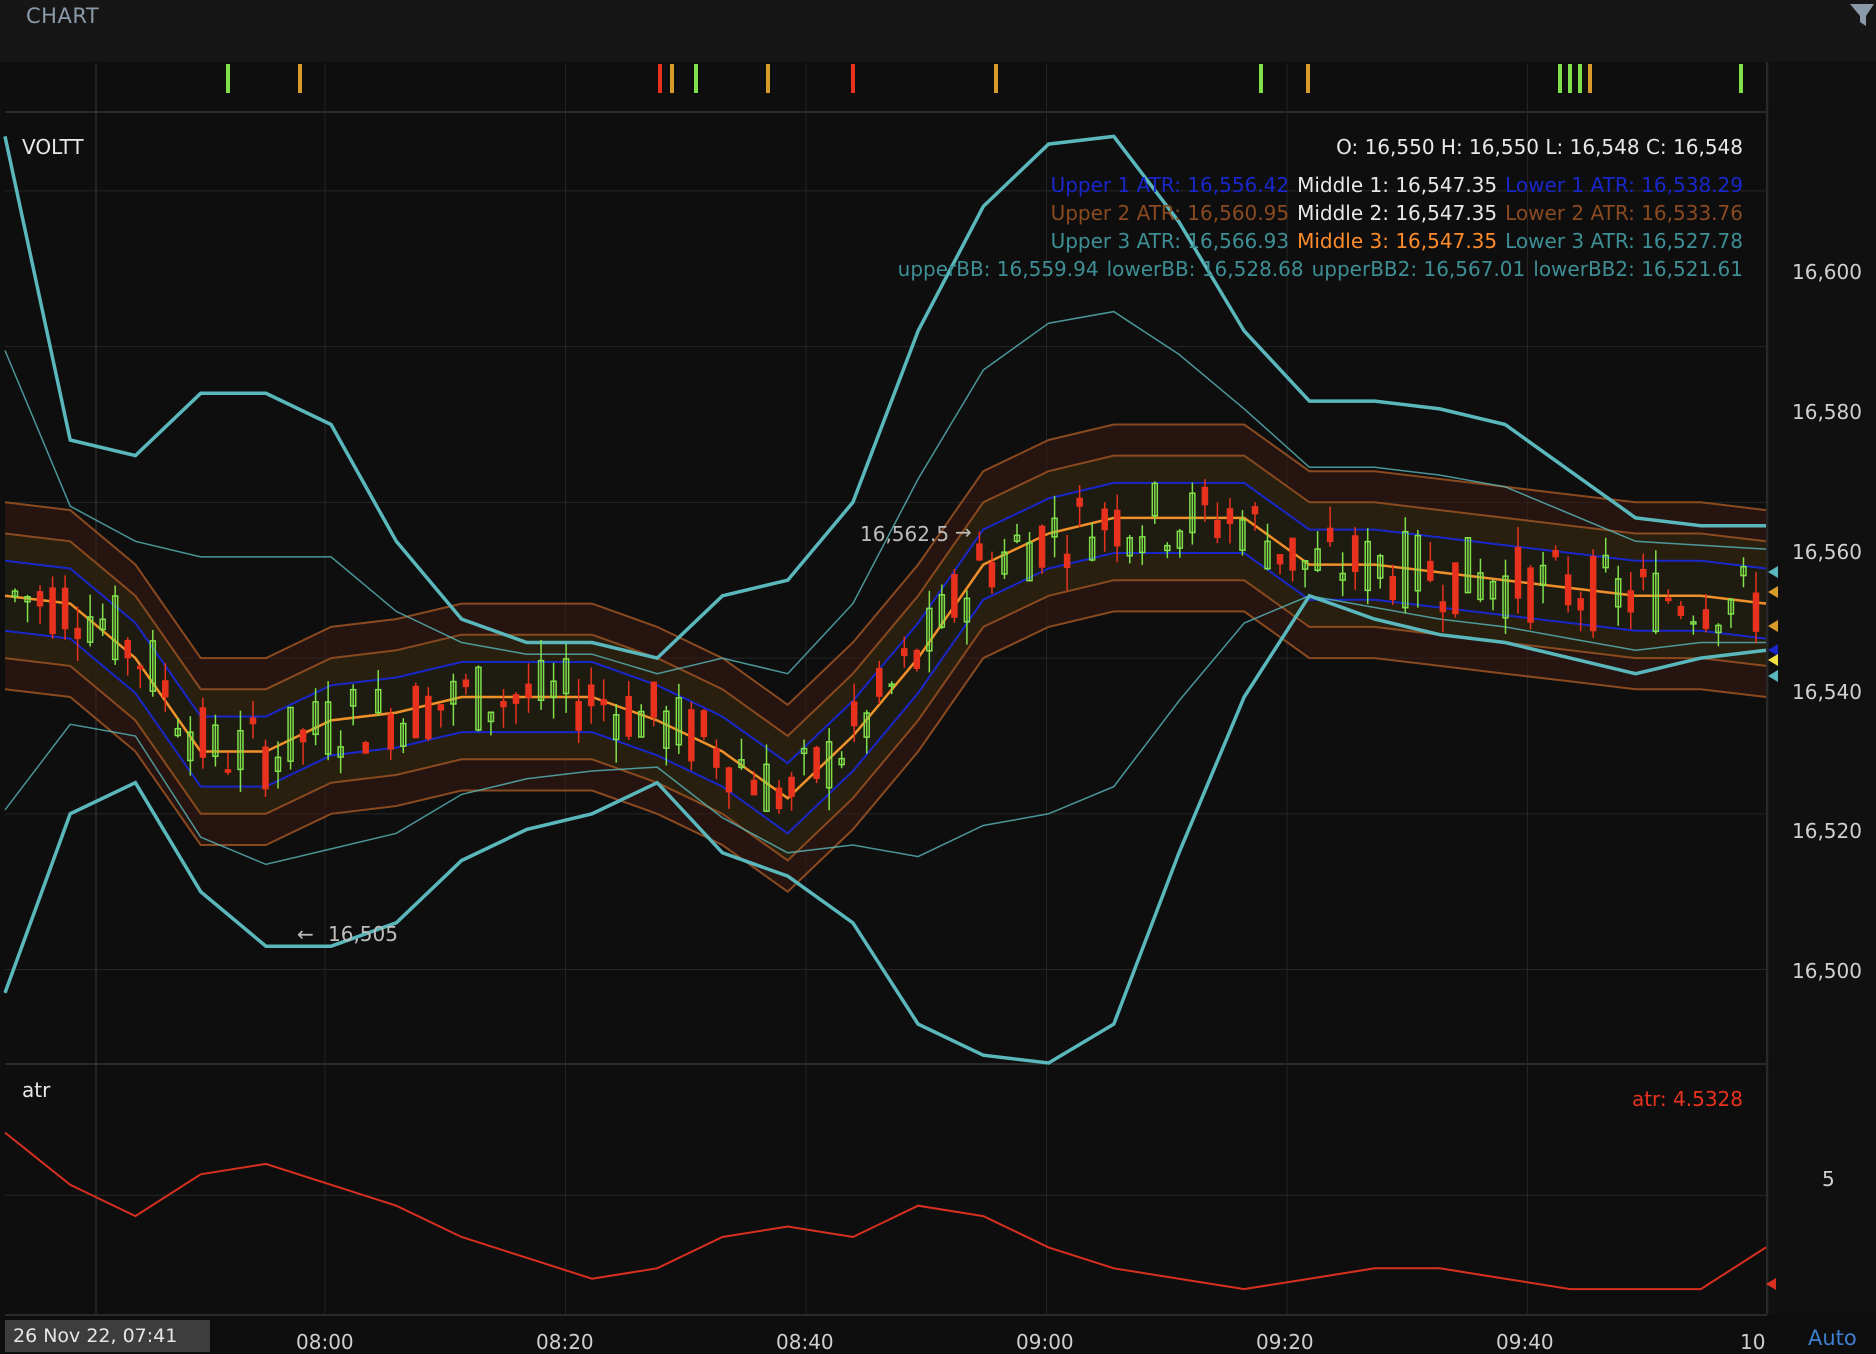 The width and height of the screenshot is (1876, 1354). Describe the element at coordinates (1418, 269) in the screenshot. I see `legend-entry: upperBB2: 16,567.01` at that location.